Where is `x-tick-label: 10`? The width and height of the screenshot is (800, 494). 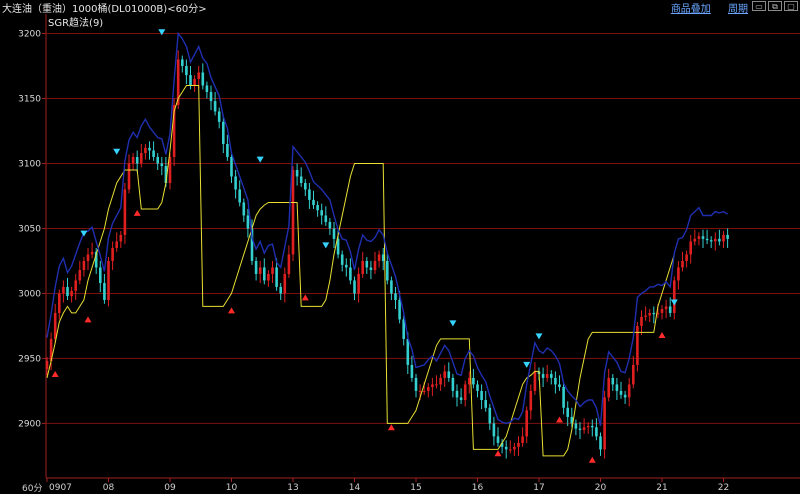 x-tick-label: 10 is located at coordinates (232, 488).